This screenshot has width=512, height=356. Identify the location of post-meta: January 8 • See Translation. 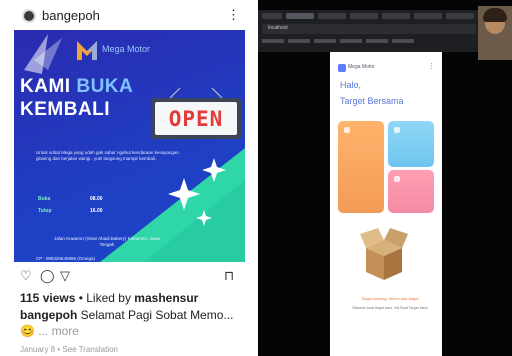
(69, 349).